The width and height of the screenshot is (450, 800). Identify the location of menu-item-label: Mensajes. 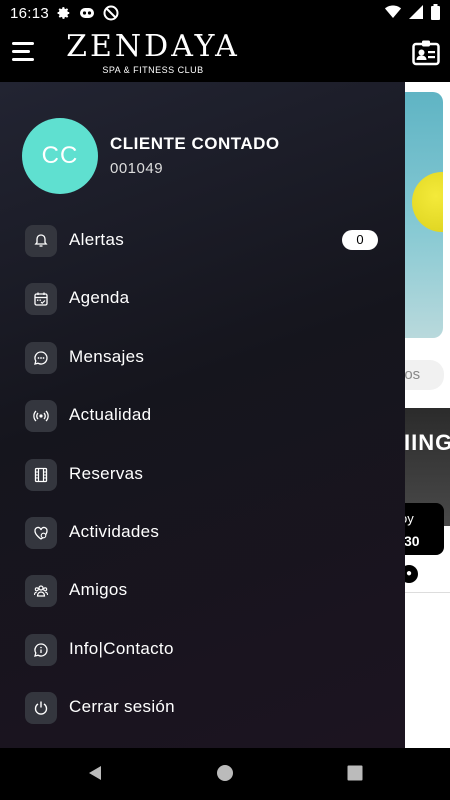
(107, 356).